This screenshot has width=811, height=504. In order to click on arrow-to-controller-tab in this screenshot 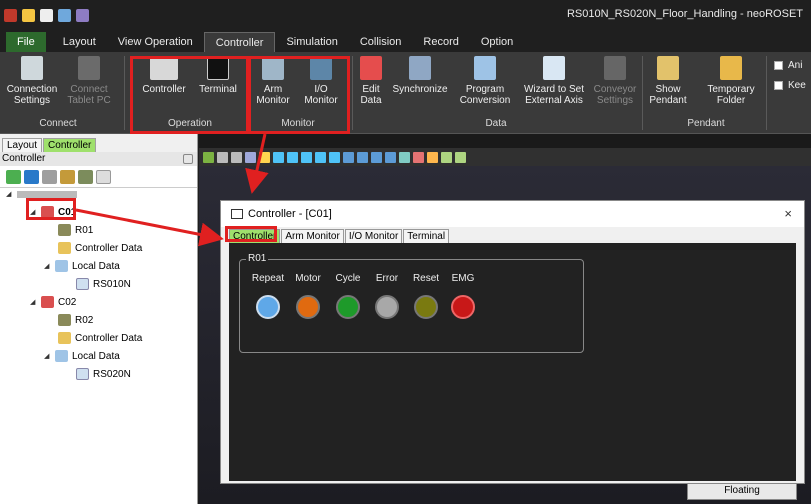, I will do `click(149, 227)`.